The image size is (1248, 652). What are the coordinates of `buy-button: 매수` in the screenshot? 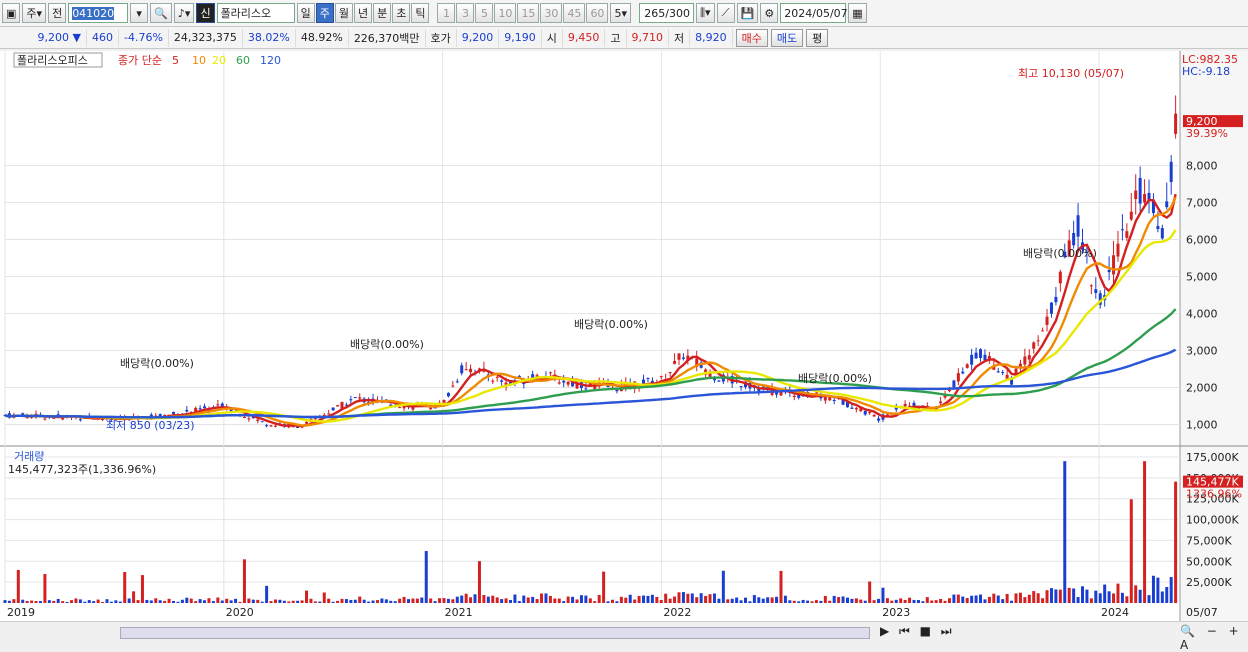 It's located at (751, 37).